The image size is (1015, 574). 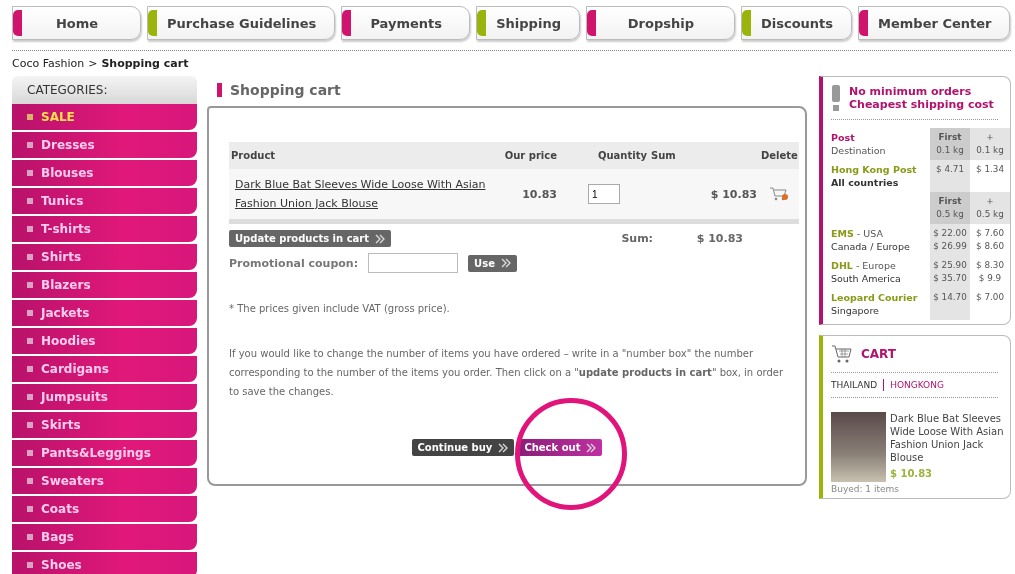 What do you see at coordinates (865, 182) in the screenshot?
I see `destination-text: All countries` at bounding box center [865, 182].